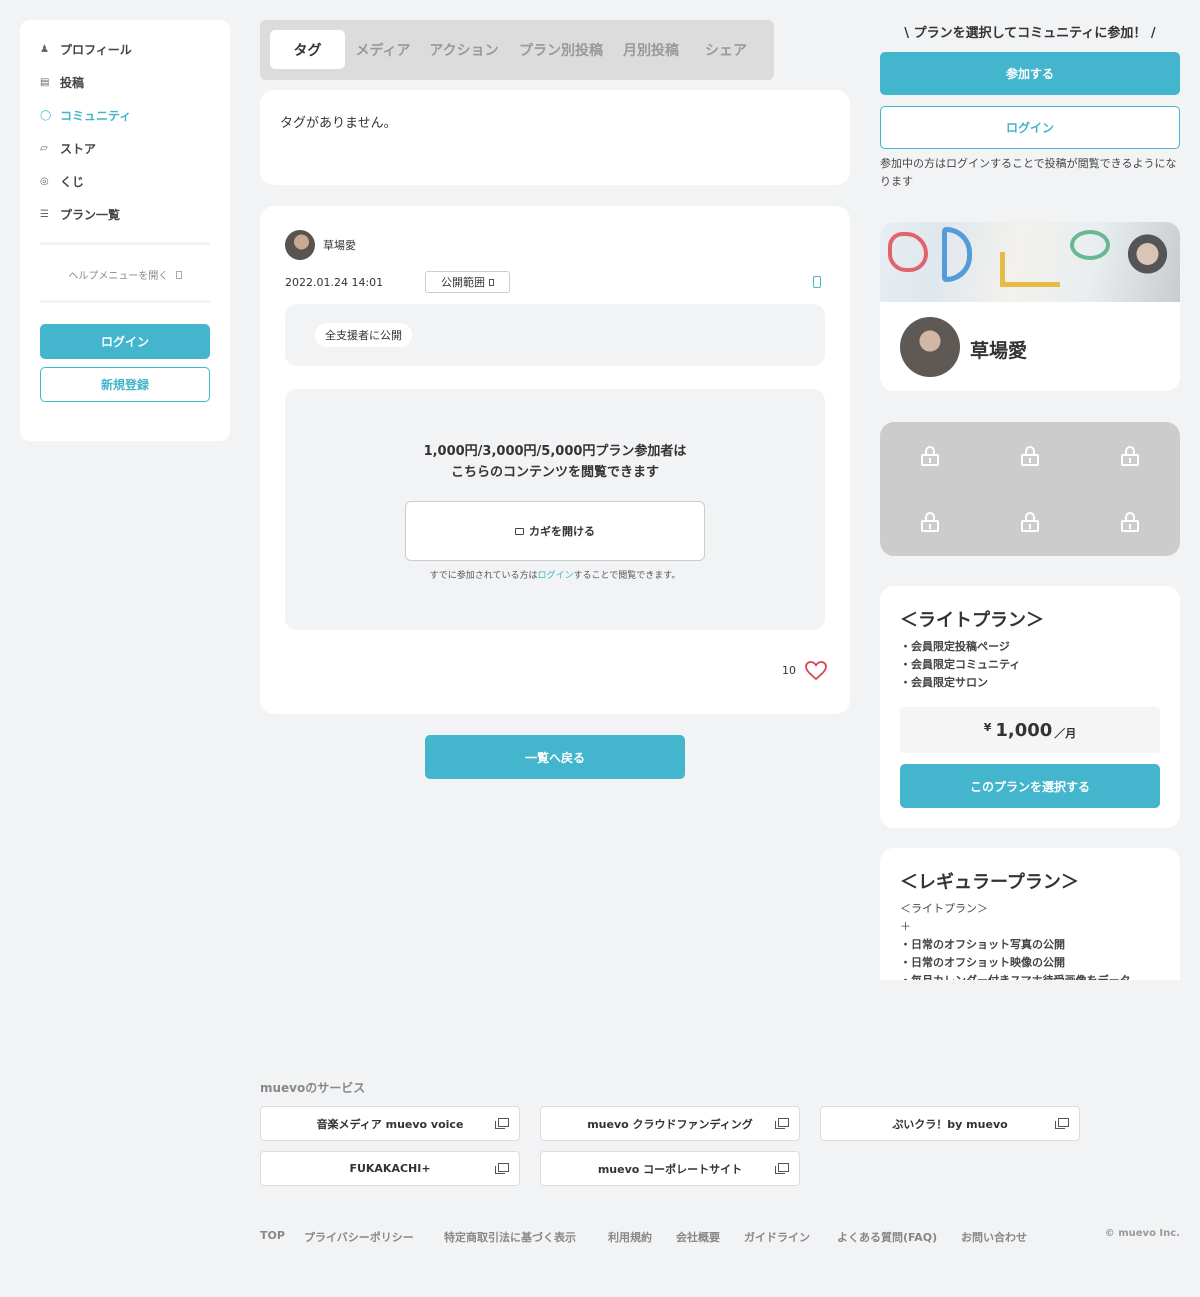 The height and width of the screenshot is (1297, 1200). What do you see at coordinates (1030, 73) in the screenshot?
I see `join-button: 参加する` at bounding box center [1030, 73].